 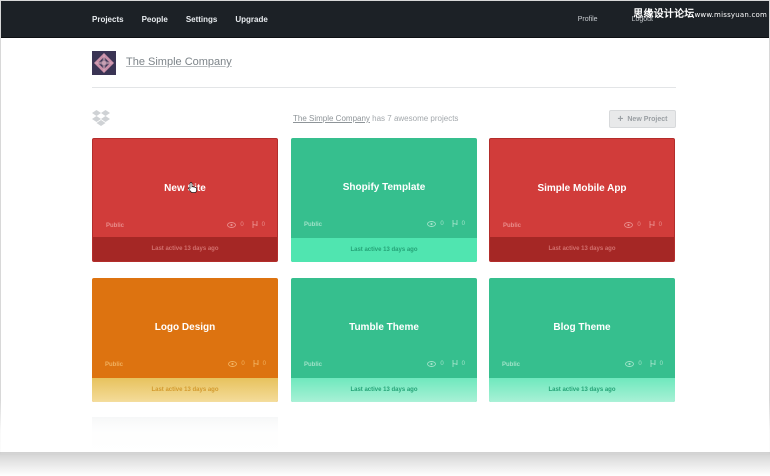 What do you see at coordinates (582, 188) in the screenshot?
I see `project-title: Simple Mobile App` at bounding box center [582, 188].